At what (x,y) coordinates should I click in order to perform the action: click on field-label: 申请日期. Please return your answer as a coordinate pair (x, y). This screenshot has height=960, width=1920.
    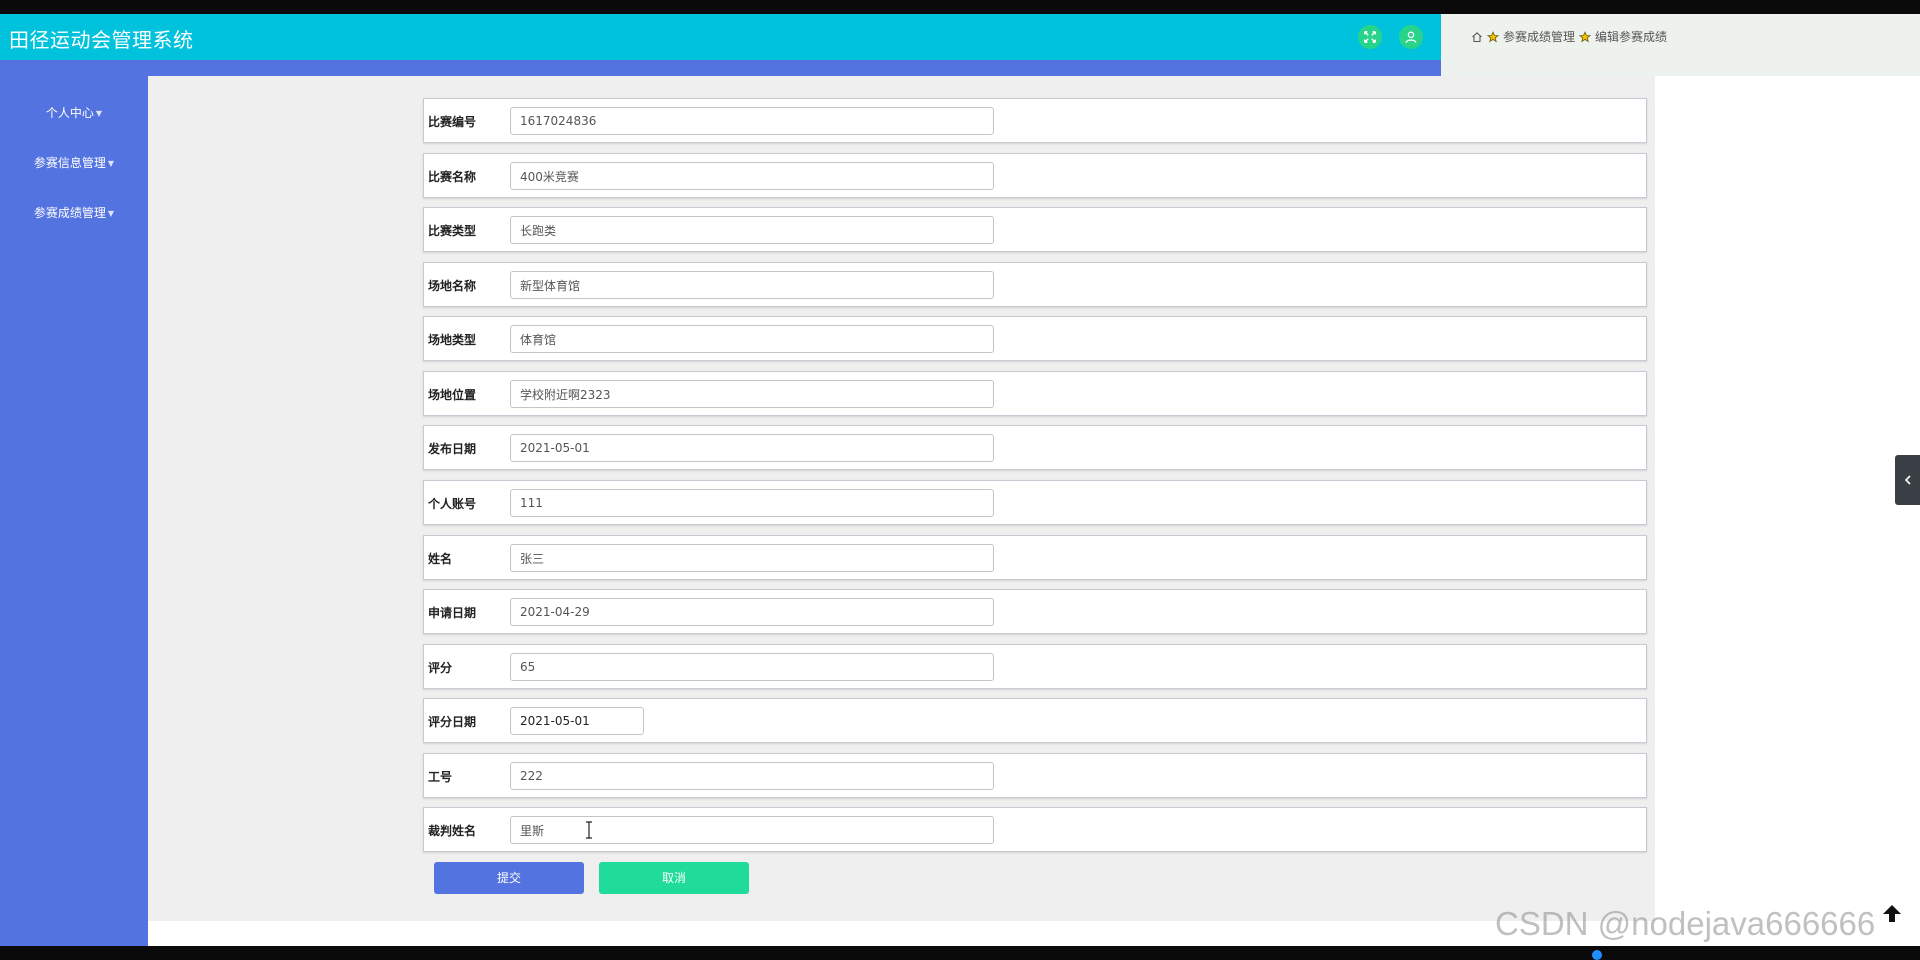
    Looking at the image, I should click on (452, 613).